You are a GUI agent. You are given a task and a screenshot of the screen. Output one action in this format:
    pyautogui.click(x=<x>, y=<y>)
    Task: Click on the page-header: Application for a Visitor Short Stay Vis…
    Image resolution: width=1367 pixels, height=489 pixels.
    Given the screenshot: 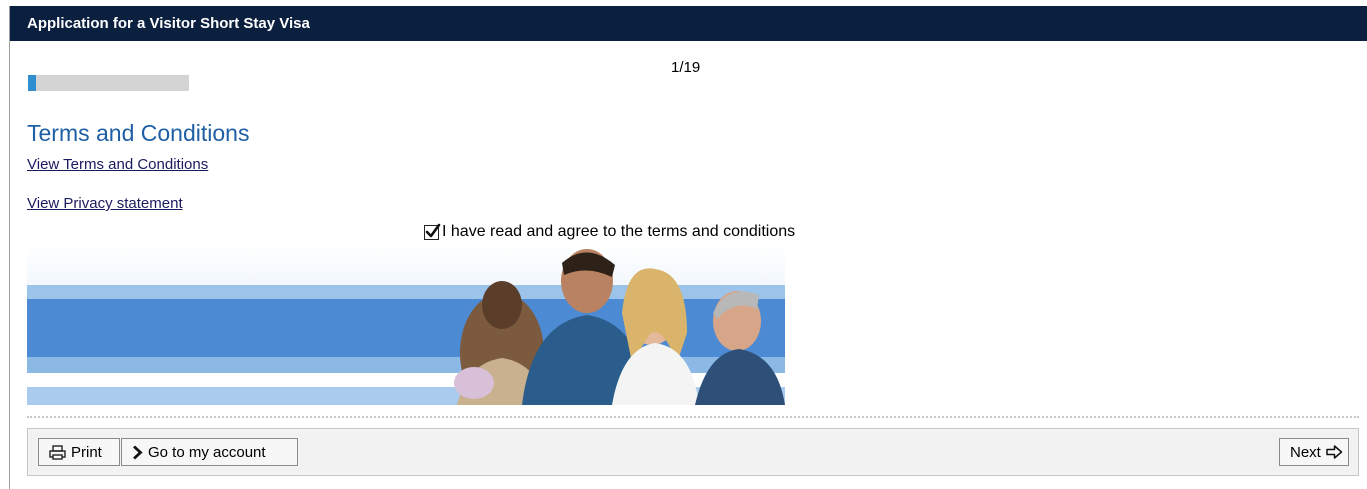 What is the action you would take?
    pyautogui.click(x=688, y=23)
    